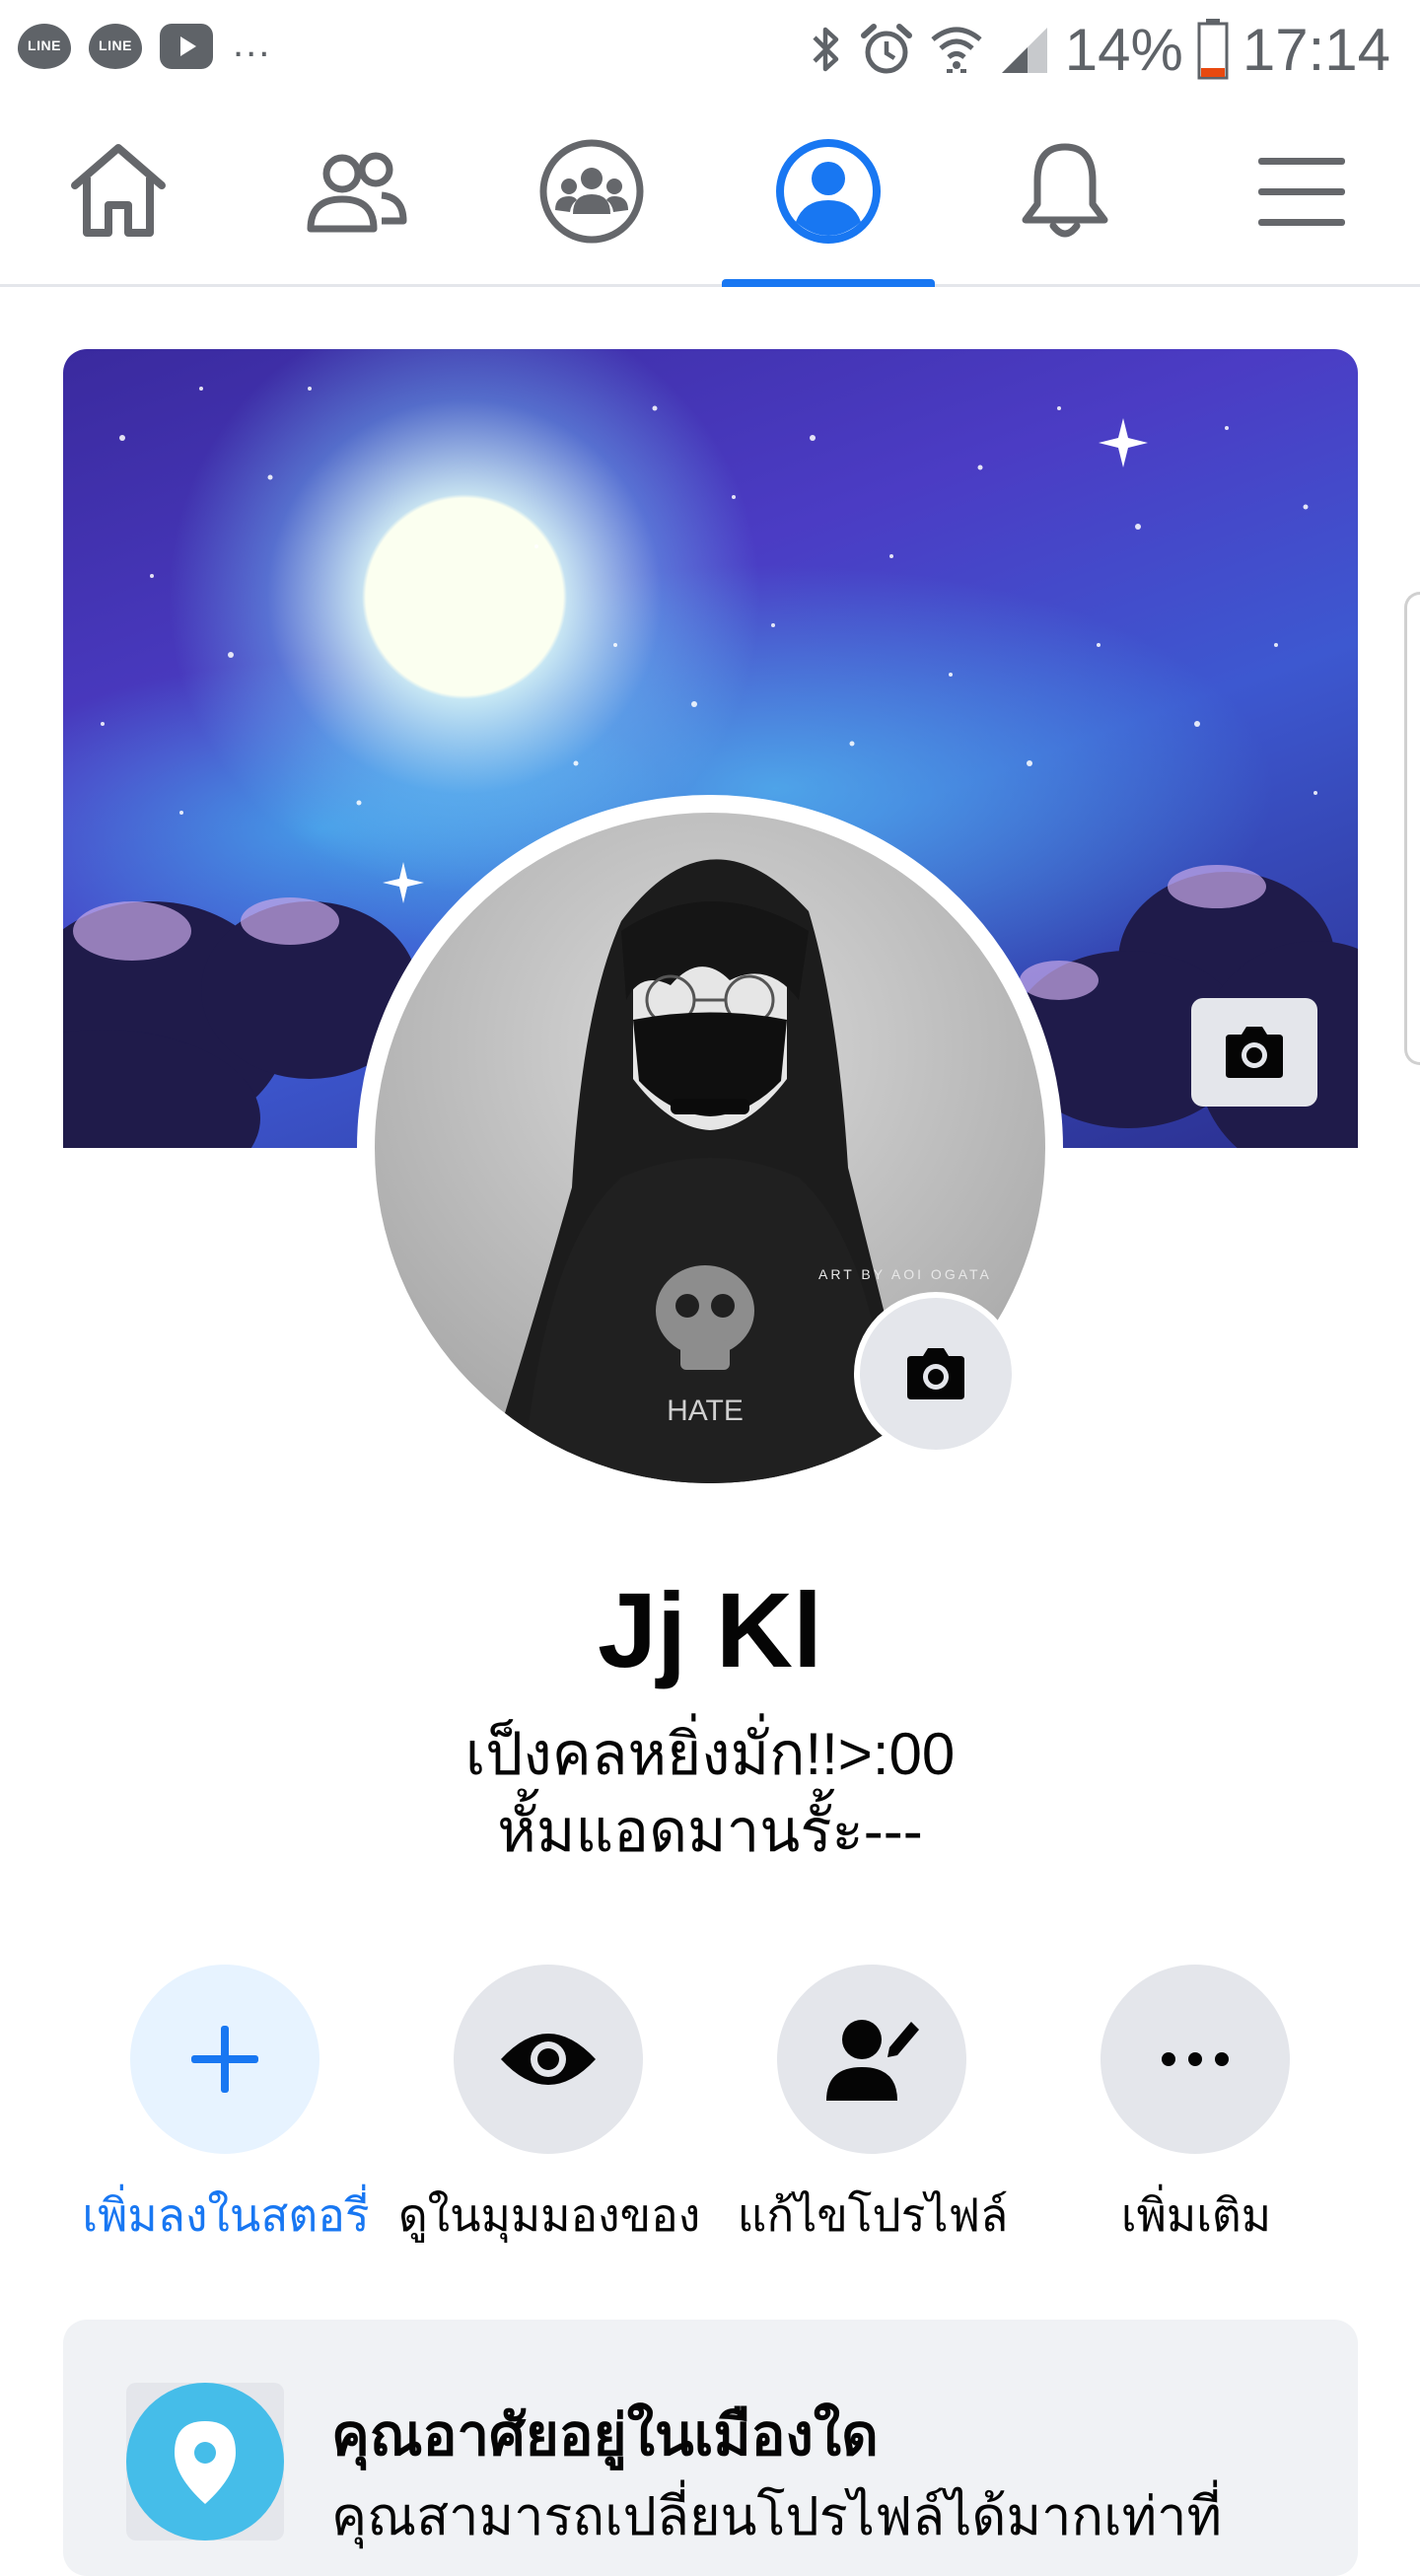 The height and width of the screenshot is (2576, 1420). What do you see at coordinates (1123, 49) in the screenshot?
I see `battery-percent: 14%` at bounding box center [1123, 49].